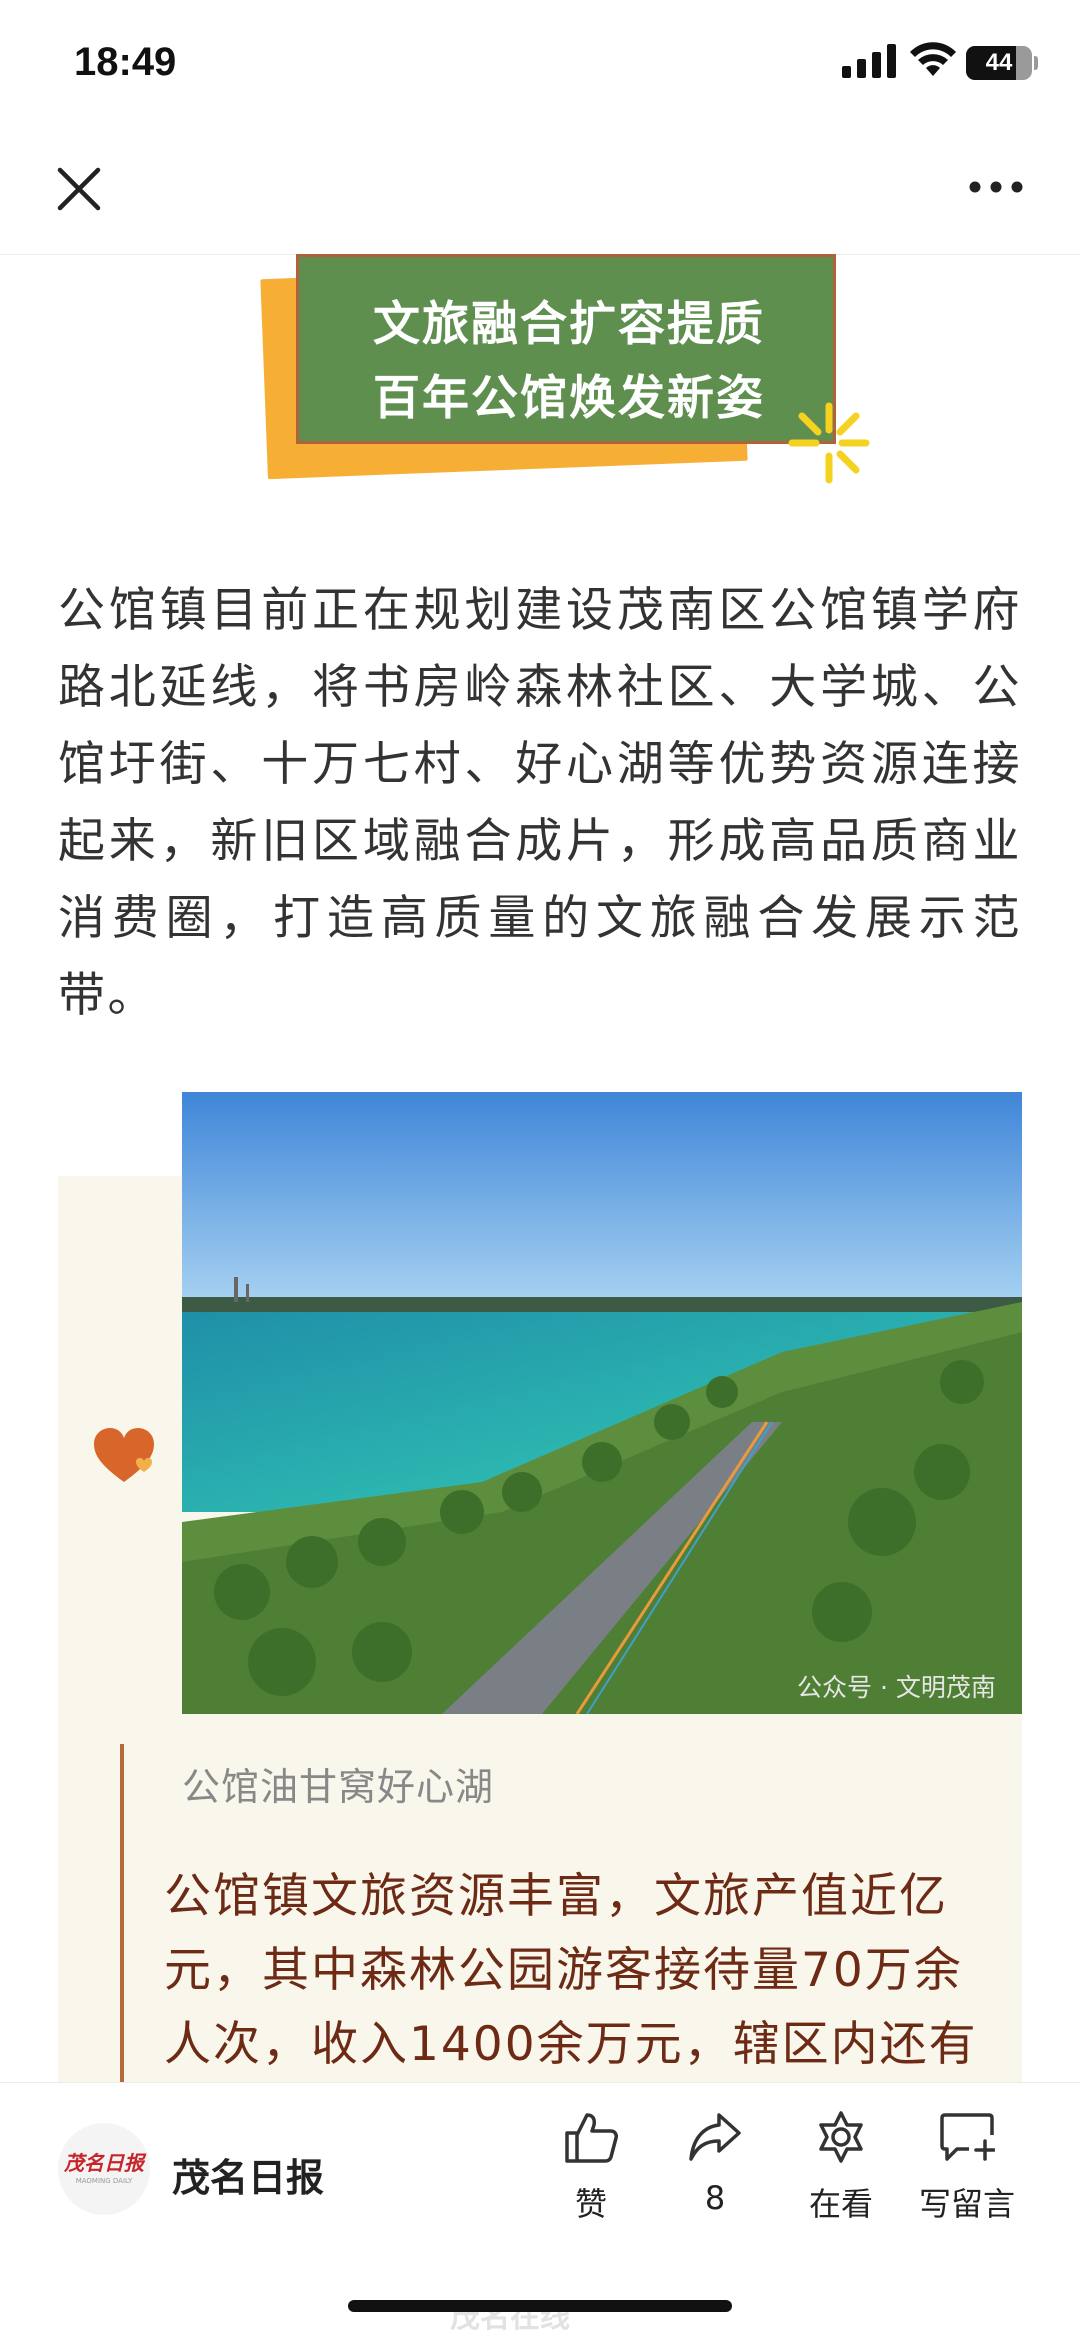 The image size is (1080, 2340). What do you see at coordinates (591, 2138) in the screenshot?
I see `thumbs-up-icon` at bounding box center [591, 2138].